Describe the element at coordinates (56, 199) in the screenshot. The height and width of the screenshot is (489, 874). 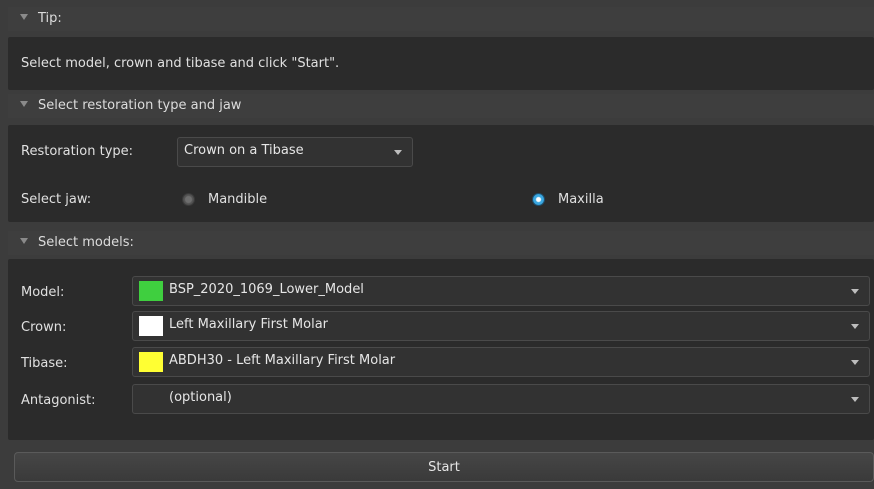
I see `select-jaw-label: Select jaw:` at that location.